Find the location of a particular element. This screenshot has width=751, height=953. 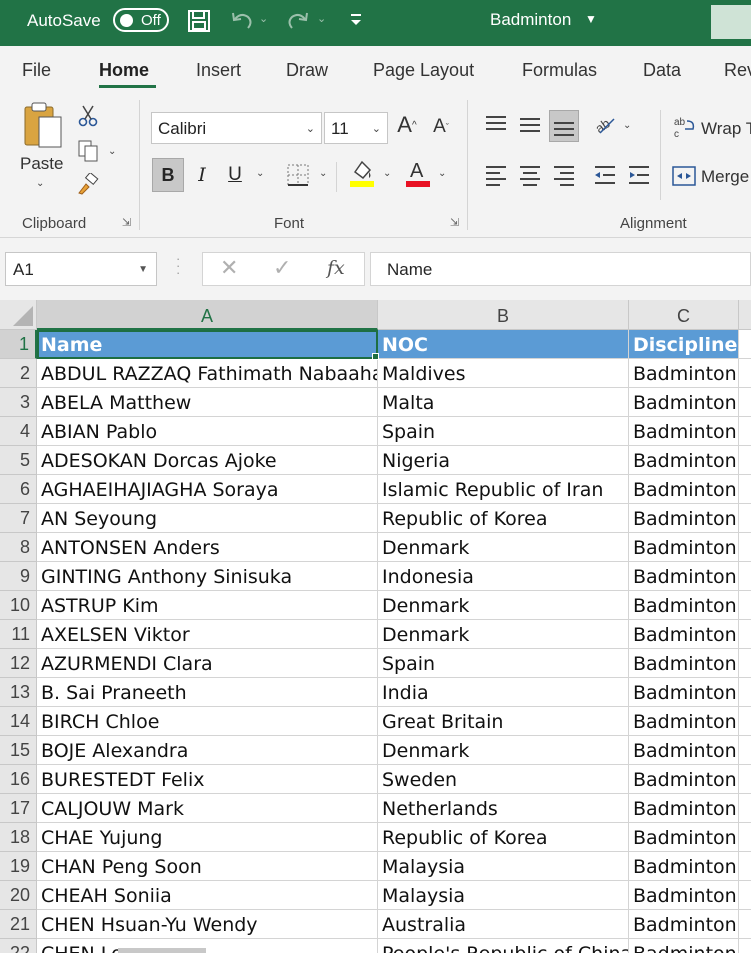

font-size-select: 11 ⌄ is located at coordinates (356, 128).